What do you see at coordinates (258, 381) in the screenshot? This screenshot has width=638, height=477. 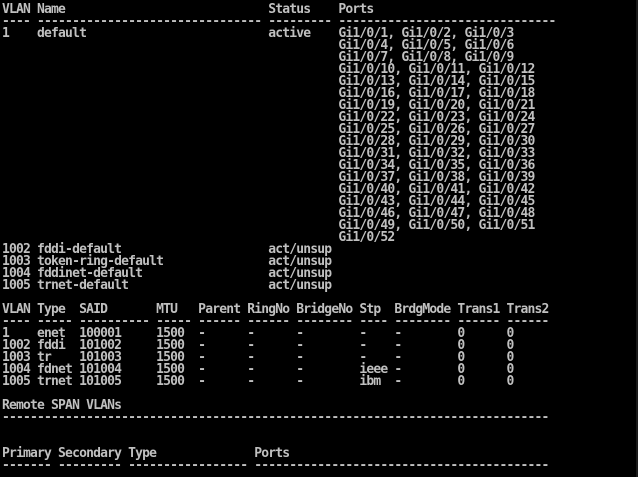 I see `terminal-line: 1005 trnet 101005 1500 - - - ibm - 0 0` at bounding box center [258, 381].